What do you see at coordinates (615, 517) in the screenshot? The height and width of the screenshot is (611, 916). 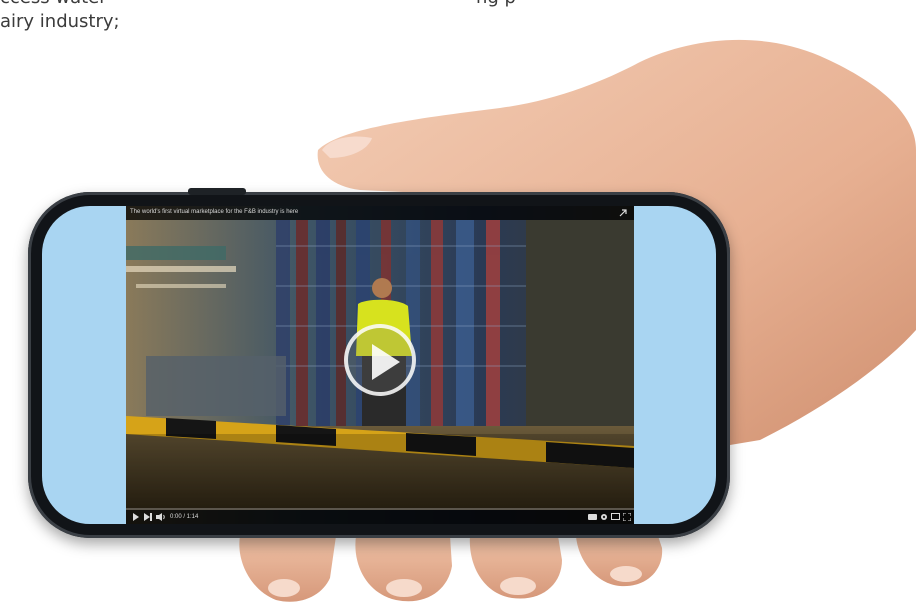 I see `cast-icon` at bounding box center [615, 517].